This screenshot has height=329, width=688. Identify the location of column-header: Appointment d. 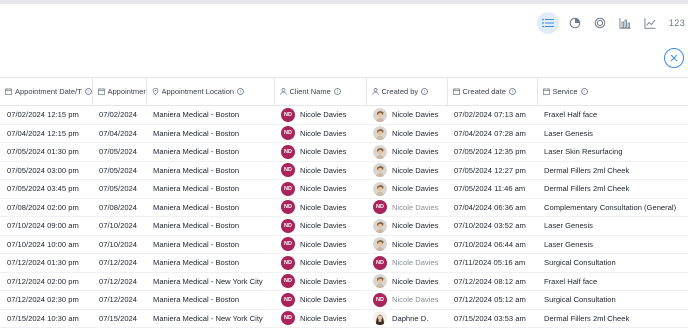
(119, 91).